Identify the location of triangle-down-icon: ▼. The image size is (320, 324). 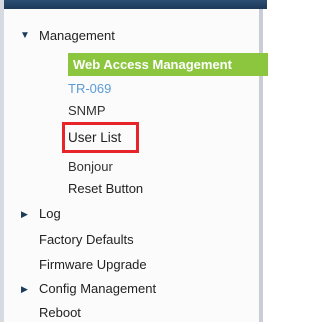
(25, 36).